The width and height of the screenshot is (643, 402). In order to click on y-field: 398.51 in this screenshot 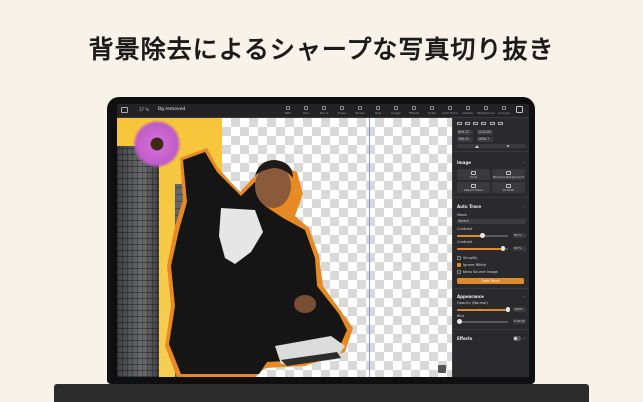, I will do `click(465, 139)`.